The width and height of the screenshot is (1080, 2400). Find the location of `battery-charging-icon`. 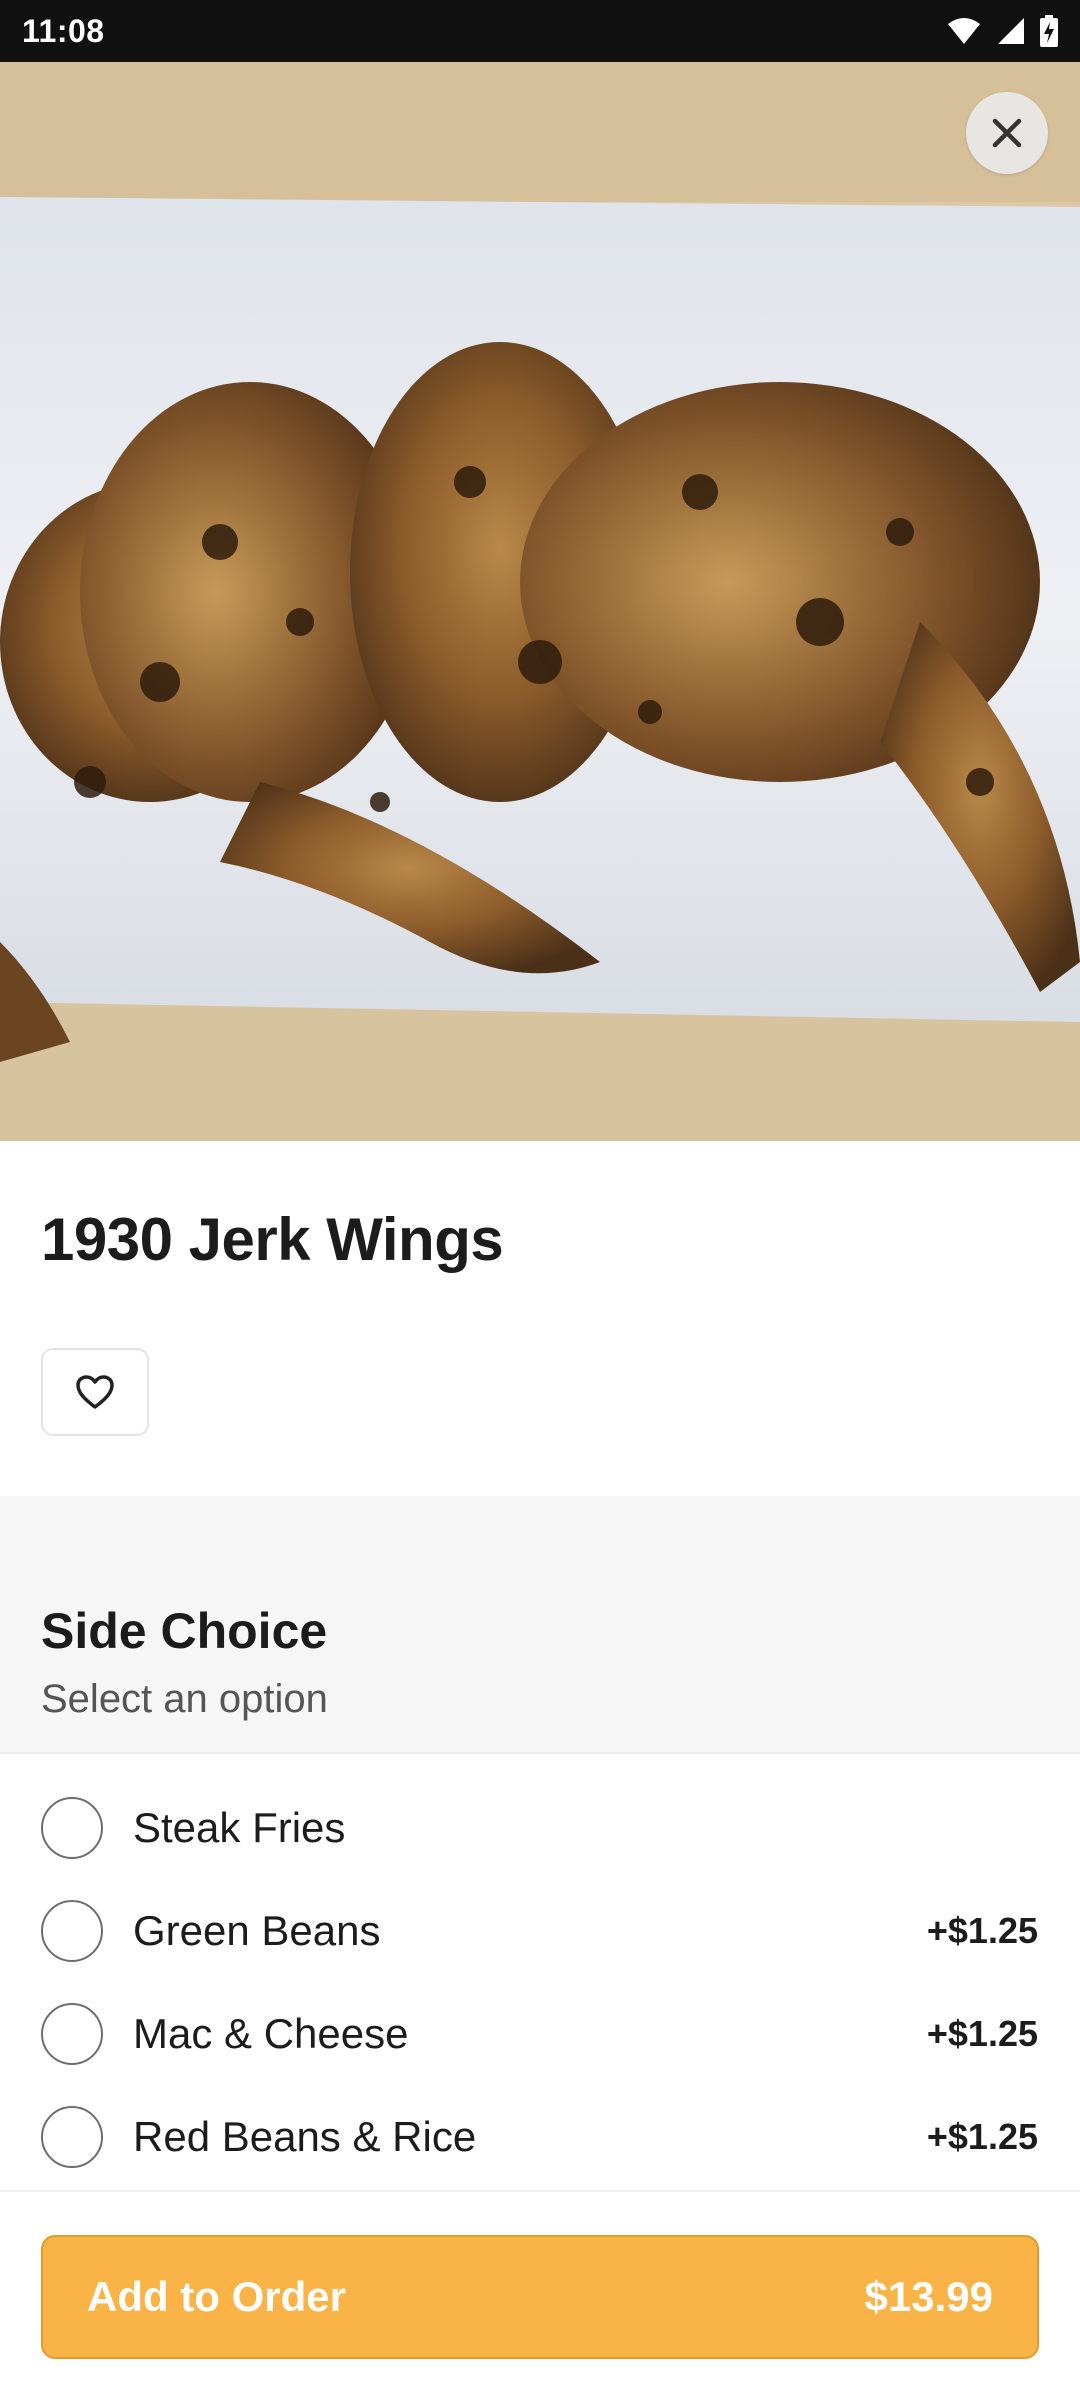

battery-charging-icon is located at coordinates (1049, 31).